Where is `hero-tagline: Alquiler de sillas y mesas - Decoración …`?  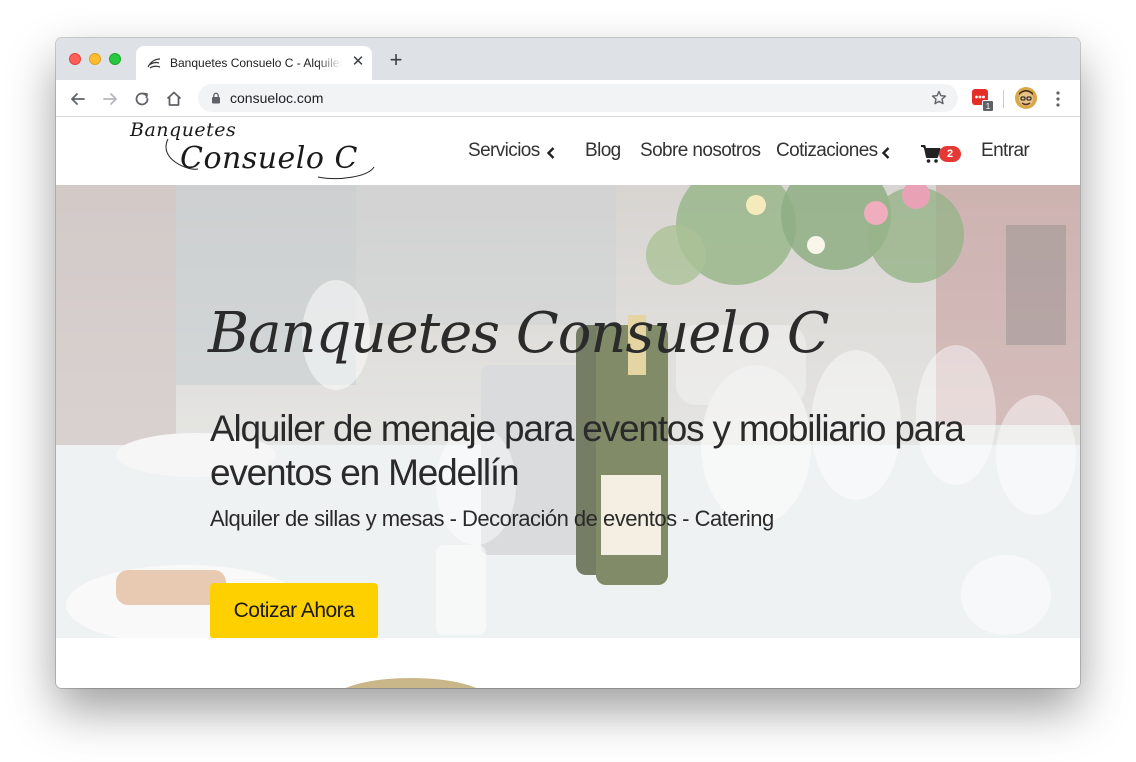
hero-tagline: Alquiler de sillas y mesas - Decoración … is located at coordinates (492, 518).